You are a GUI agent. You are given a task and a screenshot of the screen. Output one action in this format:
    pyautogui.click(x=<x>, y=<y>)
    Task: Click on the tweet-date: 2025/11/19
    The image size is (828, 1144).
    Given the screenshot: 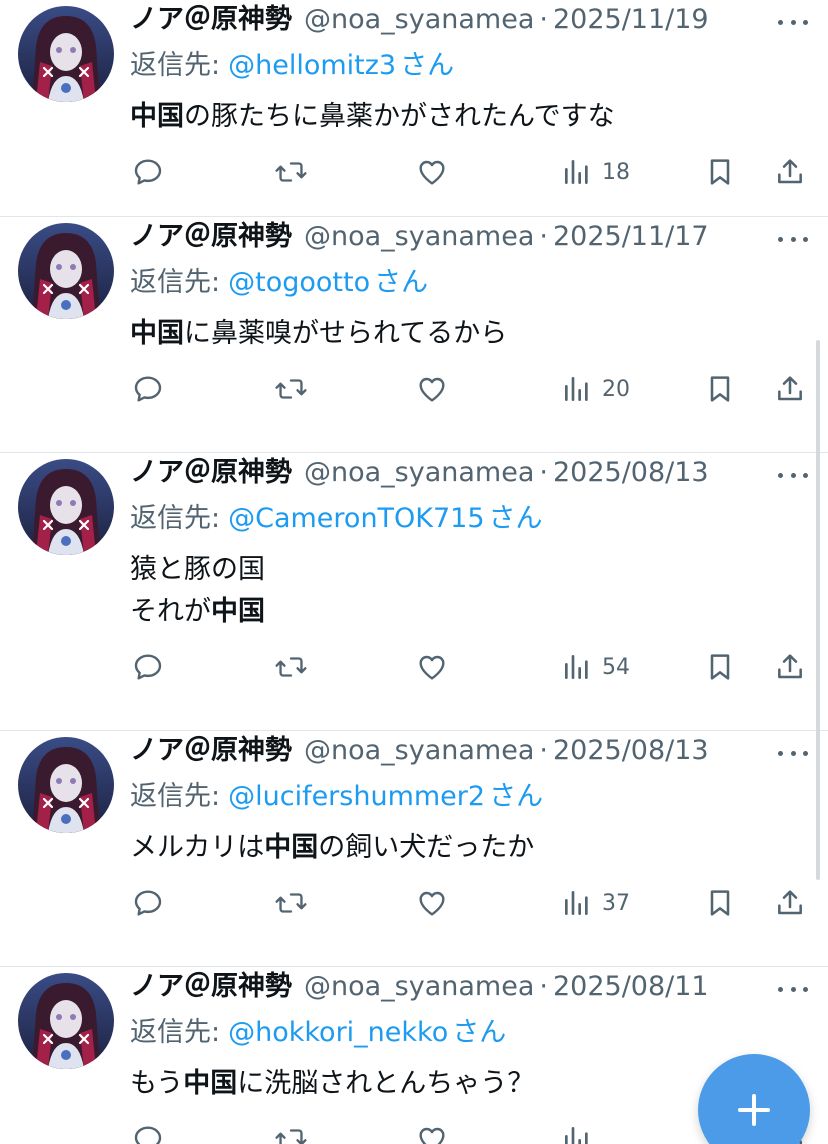 What is the action you would take?
    pyautogui.click(x=631, y=20)
    